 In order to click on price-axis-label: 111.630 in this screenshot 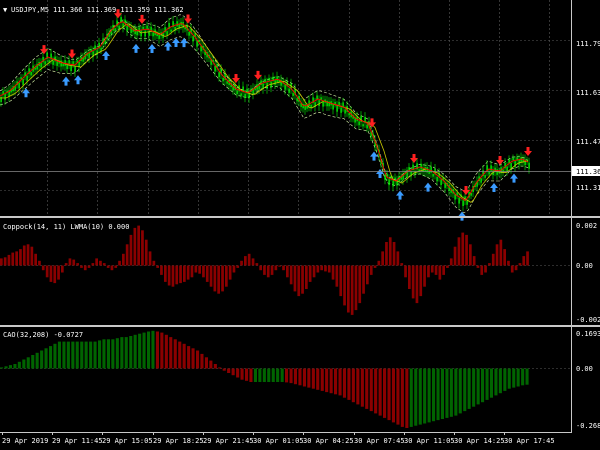, I will do `click(588, 93)`.